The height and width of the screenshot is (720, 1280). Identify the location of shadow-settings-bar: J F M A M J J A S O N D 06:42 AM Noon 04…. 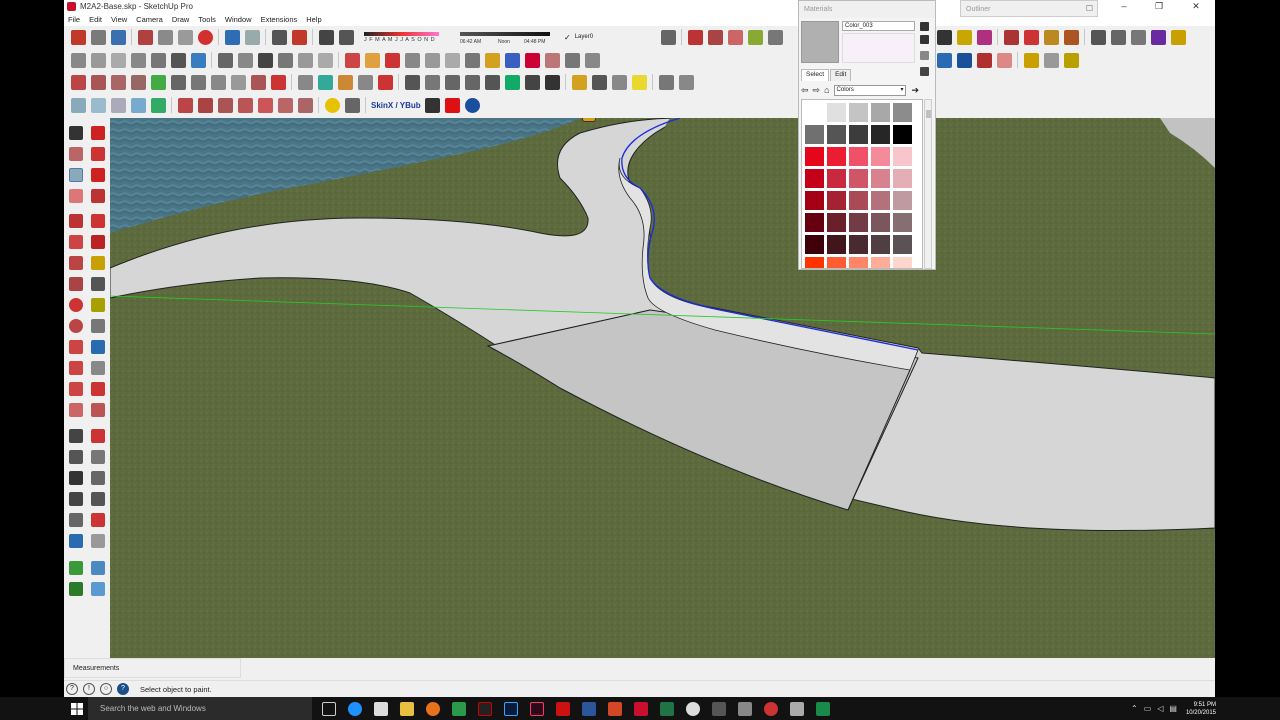
(459, 38).